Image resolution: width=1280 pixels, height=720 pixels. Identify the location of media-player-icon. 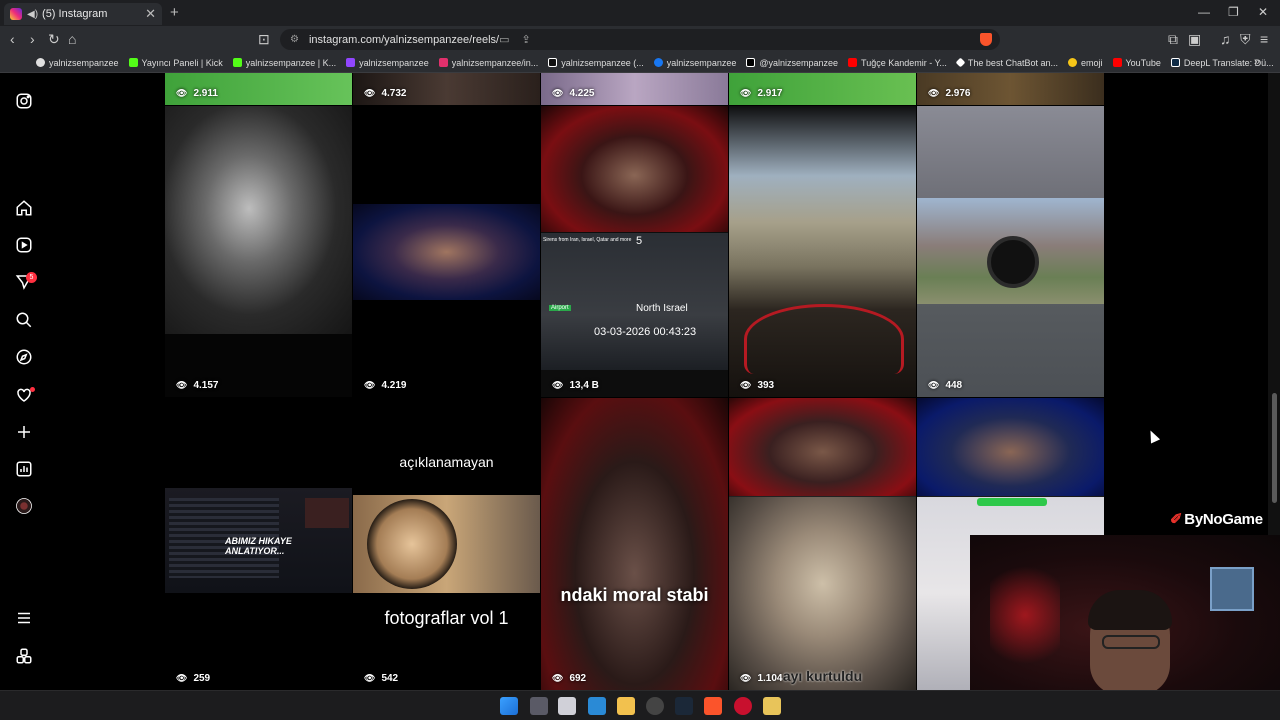
(772, 706).